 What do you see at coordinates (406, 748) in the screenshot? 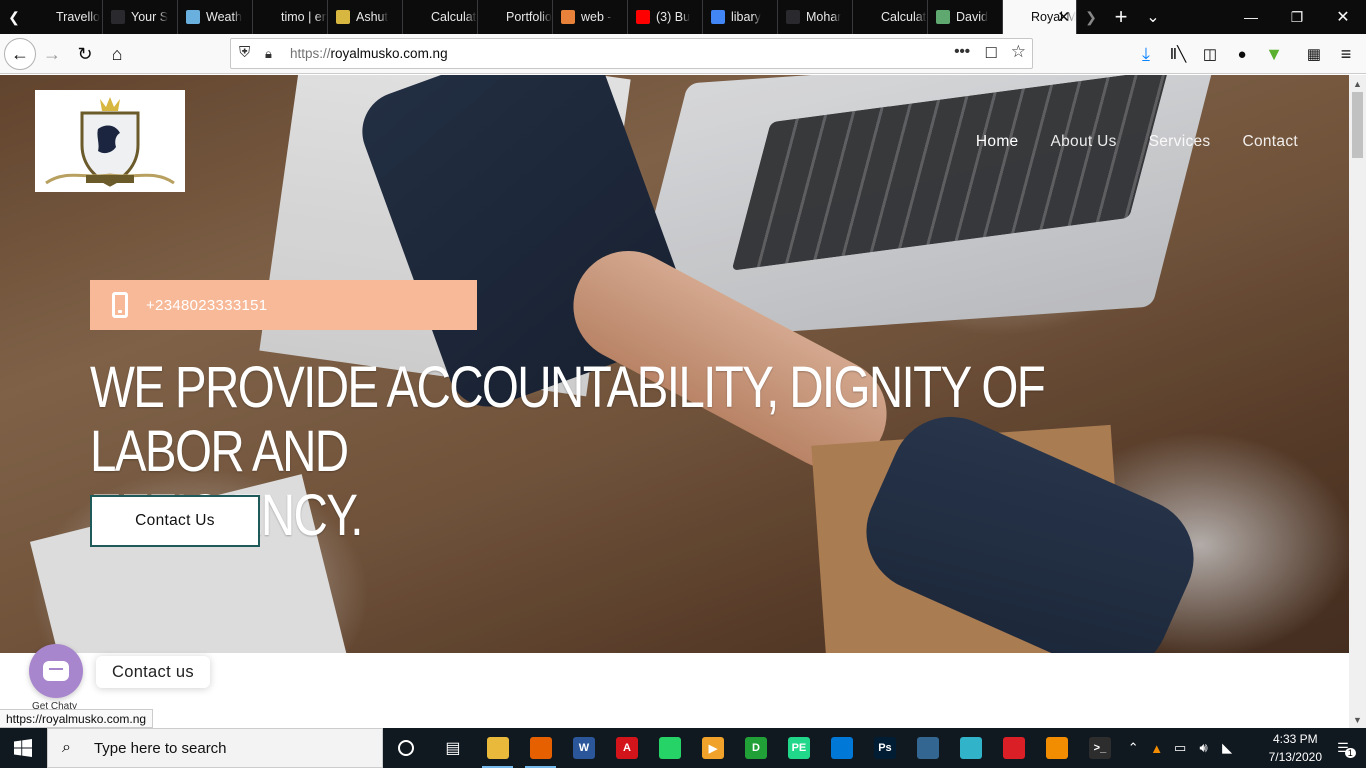
I see `cortana-button` at bounding box center [406, 748].